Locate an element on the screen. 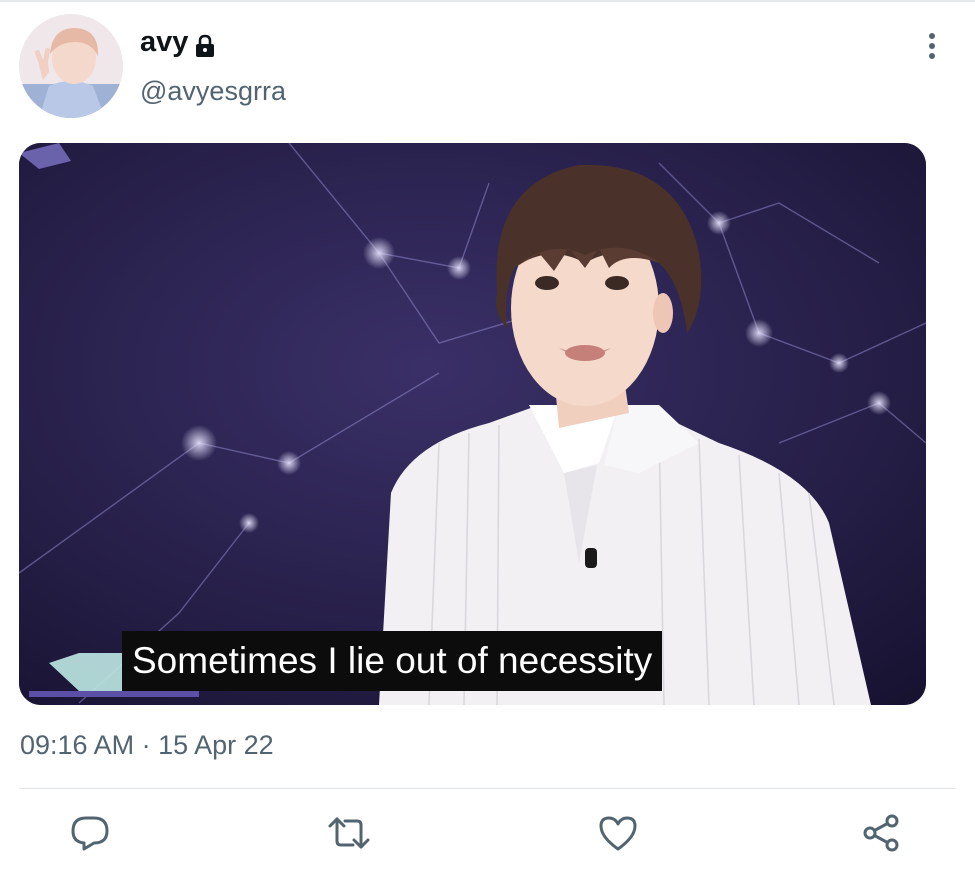  more-vertical-icon is located at coordinates (932, 48).